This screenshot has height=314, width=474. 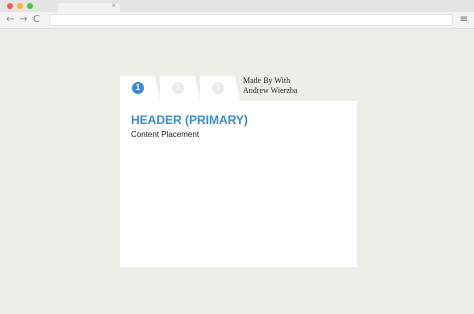 I want to click on step-tab-3: 3, so click(x=220, y=88).